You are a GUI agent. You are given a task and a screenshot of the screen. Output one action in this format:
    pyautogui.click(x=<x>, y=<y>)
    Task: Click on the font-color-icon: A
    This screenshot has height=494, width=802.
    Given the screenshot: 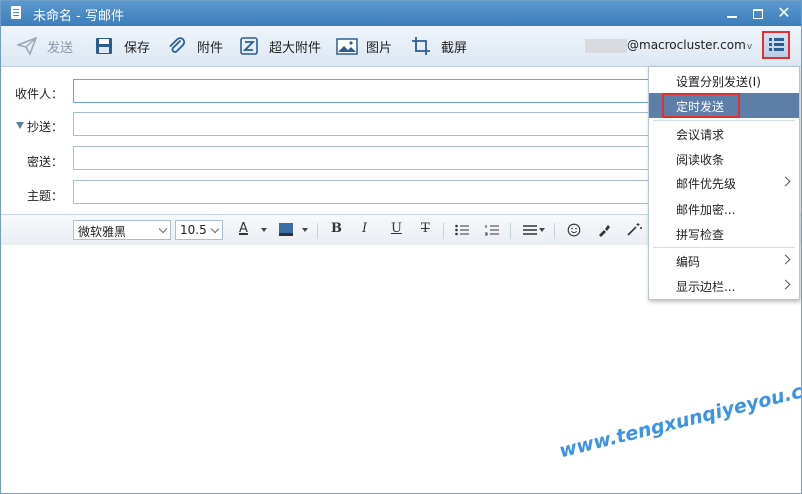 What is the action you would take?
    pyautogui.click(x=243, y=228)
    